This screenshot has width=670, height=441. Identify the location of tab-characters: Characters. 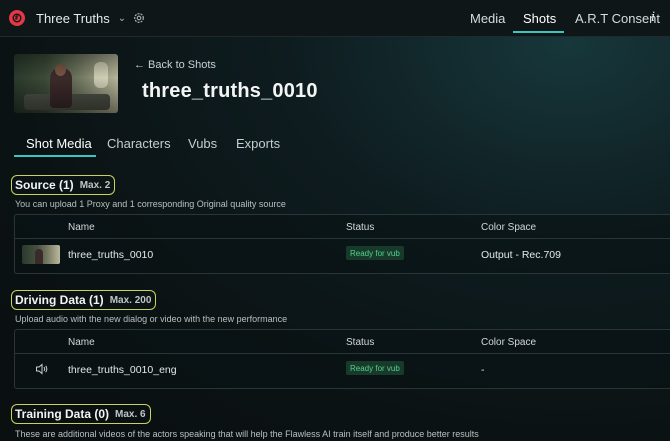
(139, 143).